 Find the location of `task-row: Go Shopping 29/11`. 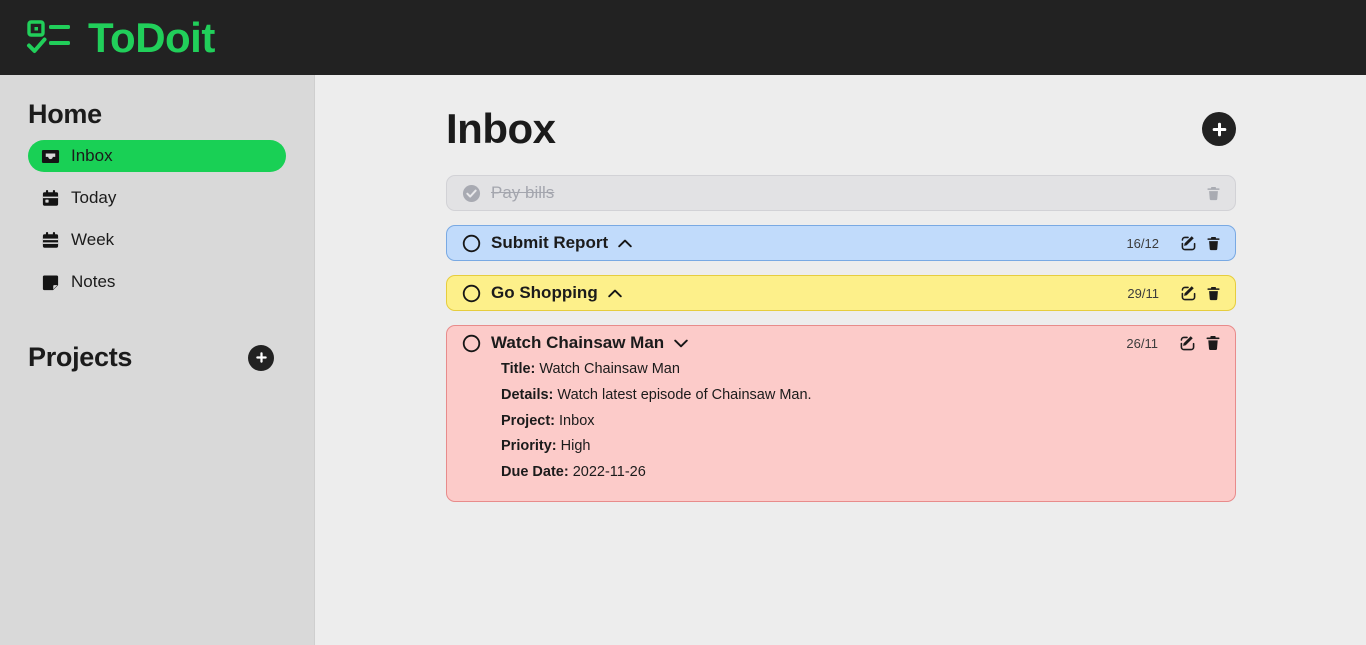

task-row: Go Shopping 29/11 is located at coordinates (841, 293).